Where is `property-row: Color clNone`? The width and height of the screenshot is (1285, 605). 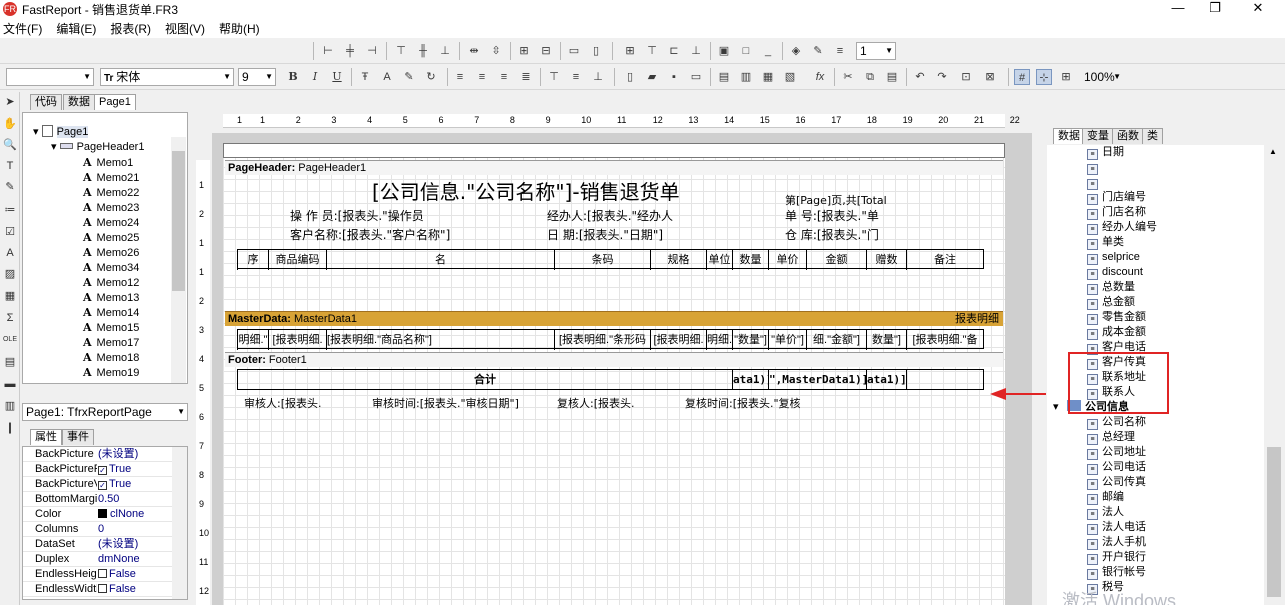
property-row: Color clNone is located at coordinates (105, 514).